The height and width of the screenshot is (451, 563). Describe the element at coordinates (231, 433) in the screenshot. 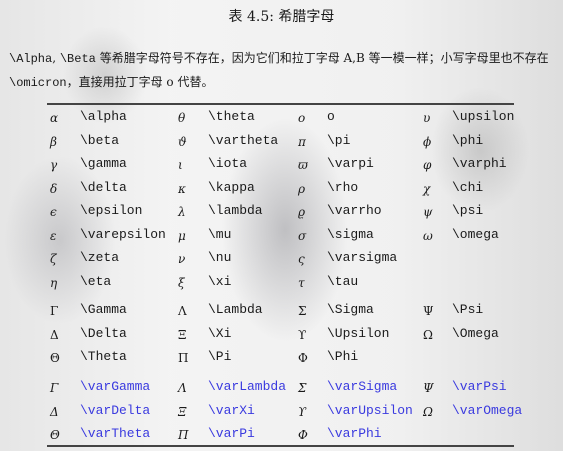

I see `latex-command: \varPi` at that location.